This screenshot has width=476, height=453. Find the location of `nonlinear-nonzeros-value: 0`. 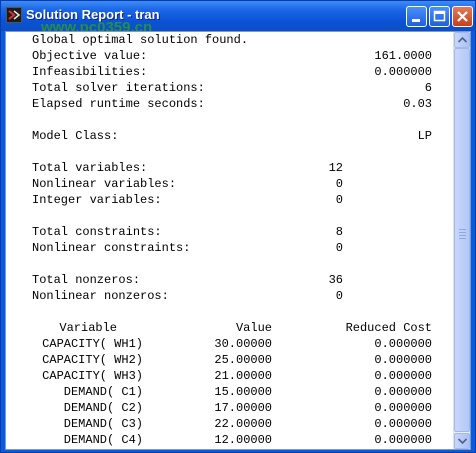

nonlinear-nonzeros-value: 0 is located at coordinates (339, 296).